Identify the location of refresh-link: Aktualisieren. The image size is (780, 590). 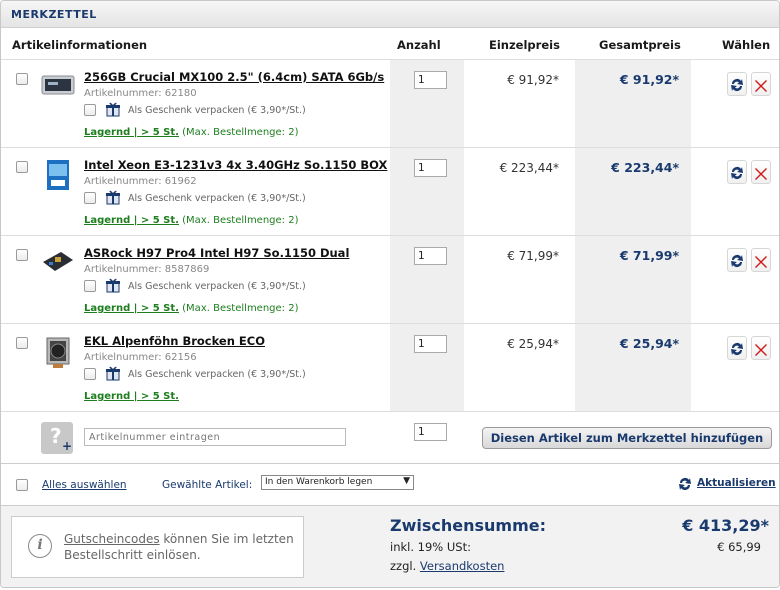
(736, 483).